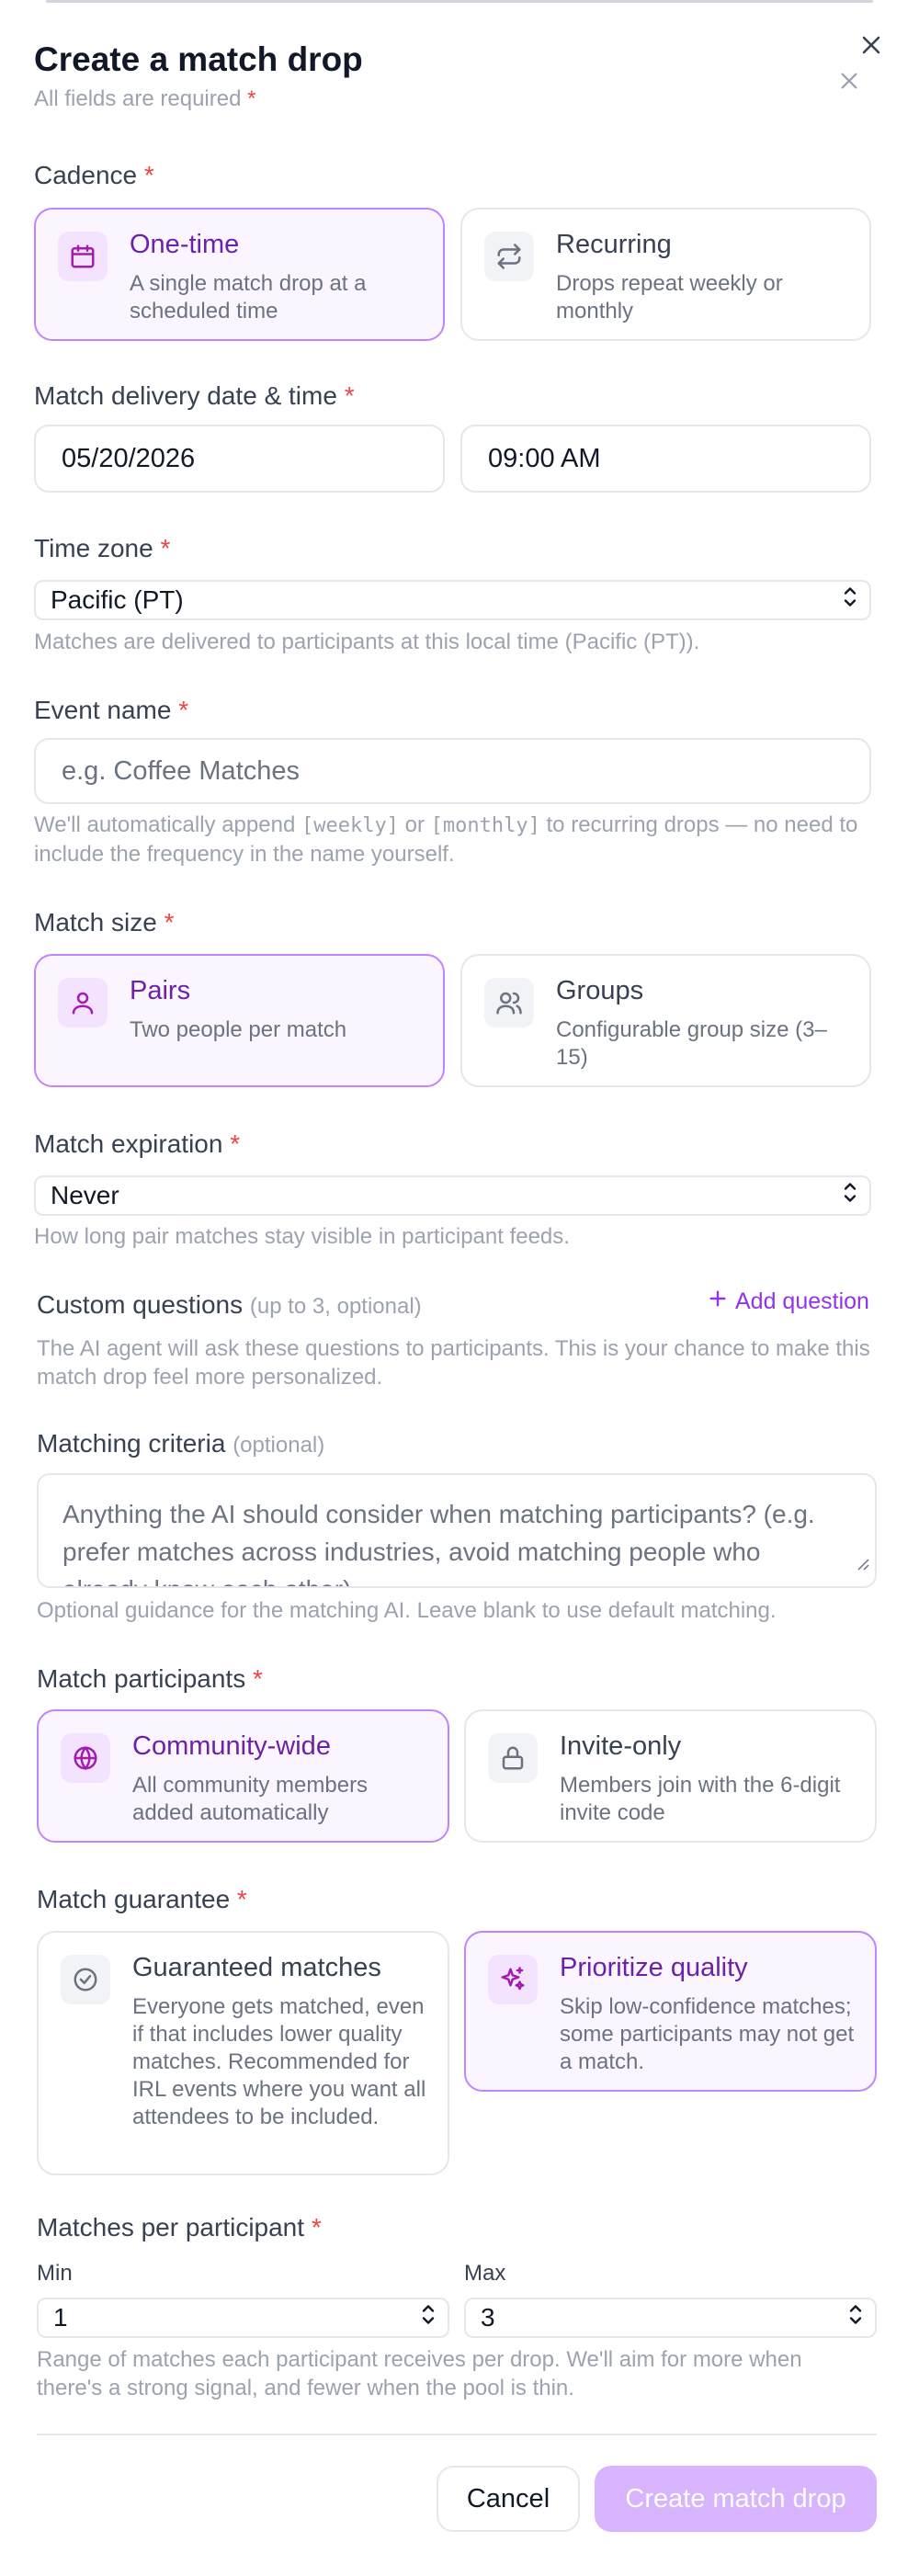 The width and height of the screenshot is (919, 2576). Describe the element at coordinates (248, 297) in the screenshot. I see `option-description: A single match drop at a scheduled time` at that location.